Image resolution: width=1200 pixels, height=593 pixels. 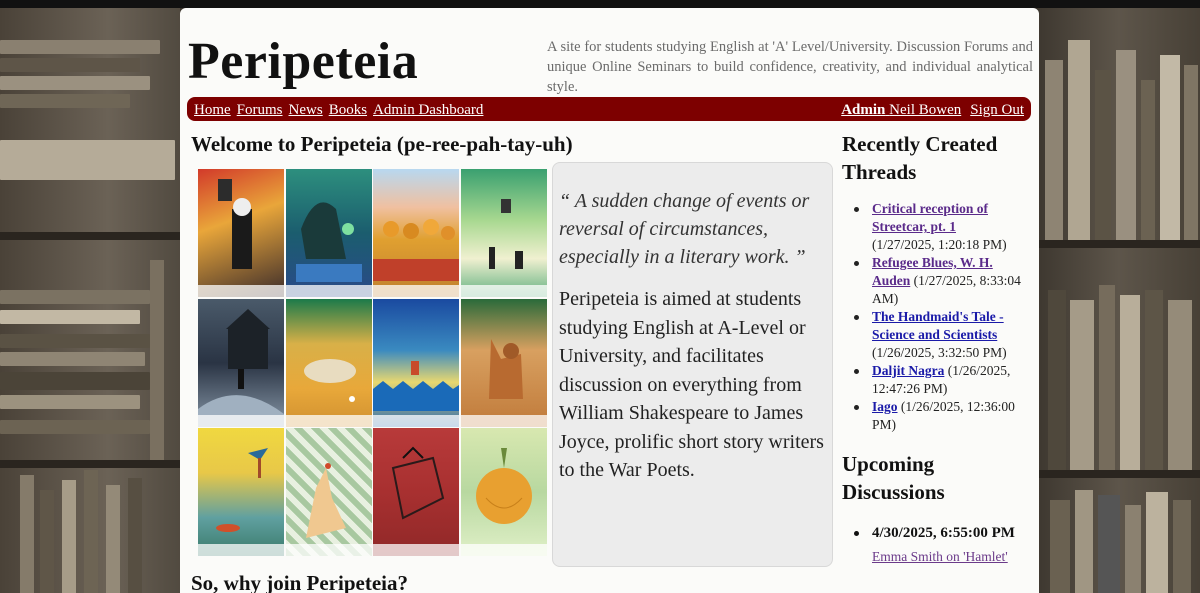 I want to click on event-item: 4/30/2025, 6:55:00 PM, so click(x=943, y=533).